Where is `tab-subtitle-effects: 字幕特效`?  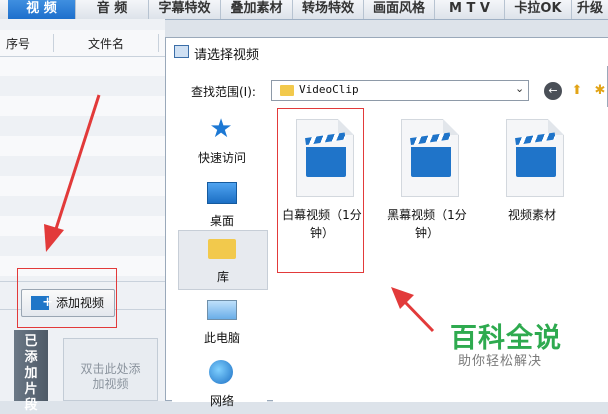
tab-subtitle-effects: 字幕特效 is located at coordinates (185, 9).